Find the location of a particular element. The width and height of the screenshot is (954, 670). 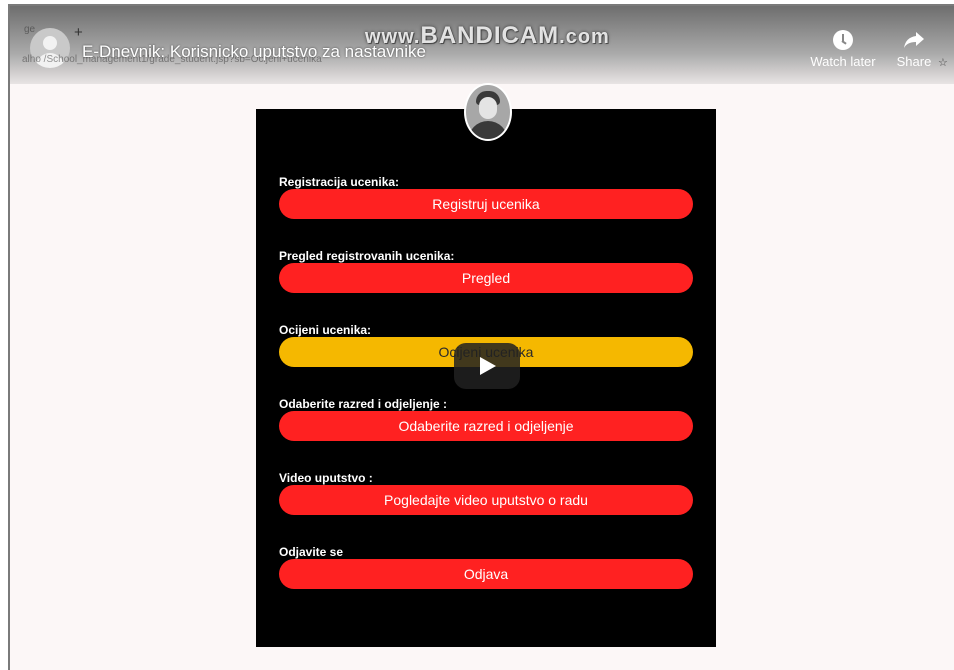

watch-video-guide-button: Pogledajte video uputstvo o radu is located at coordinates (486, 500).